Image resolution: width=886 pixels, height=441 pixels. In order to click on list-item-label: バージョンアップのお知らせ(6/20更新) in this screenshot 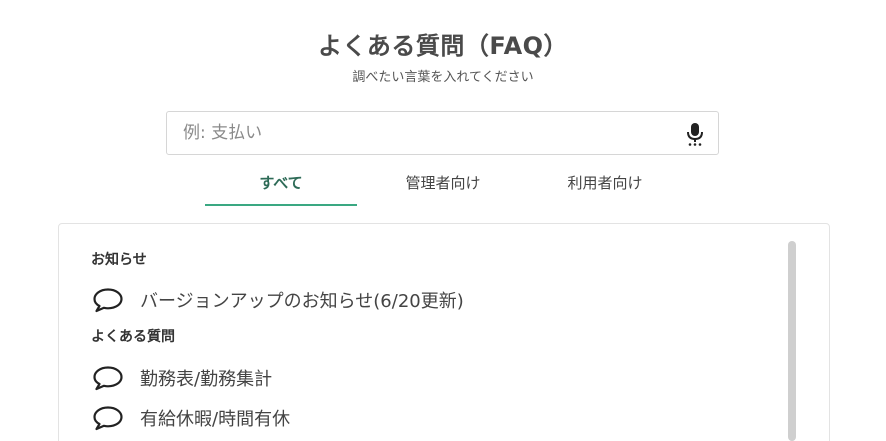, I will do `click(302, 301)`.